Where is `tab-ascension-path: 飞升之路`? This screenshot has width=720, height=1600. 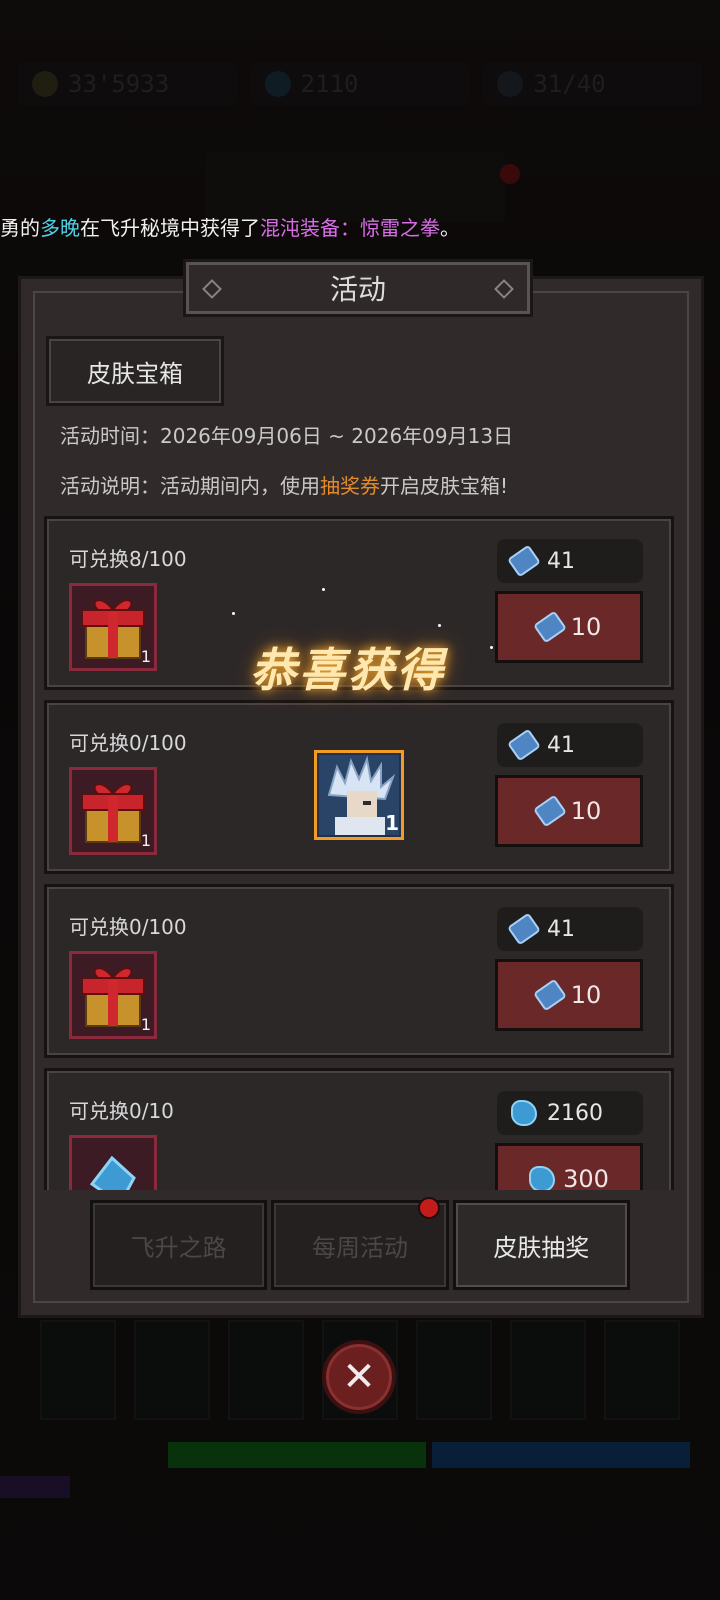 tab-ascension-path: 飞升之路 is located at coordinates (179, 1245).